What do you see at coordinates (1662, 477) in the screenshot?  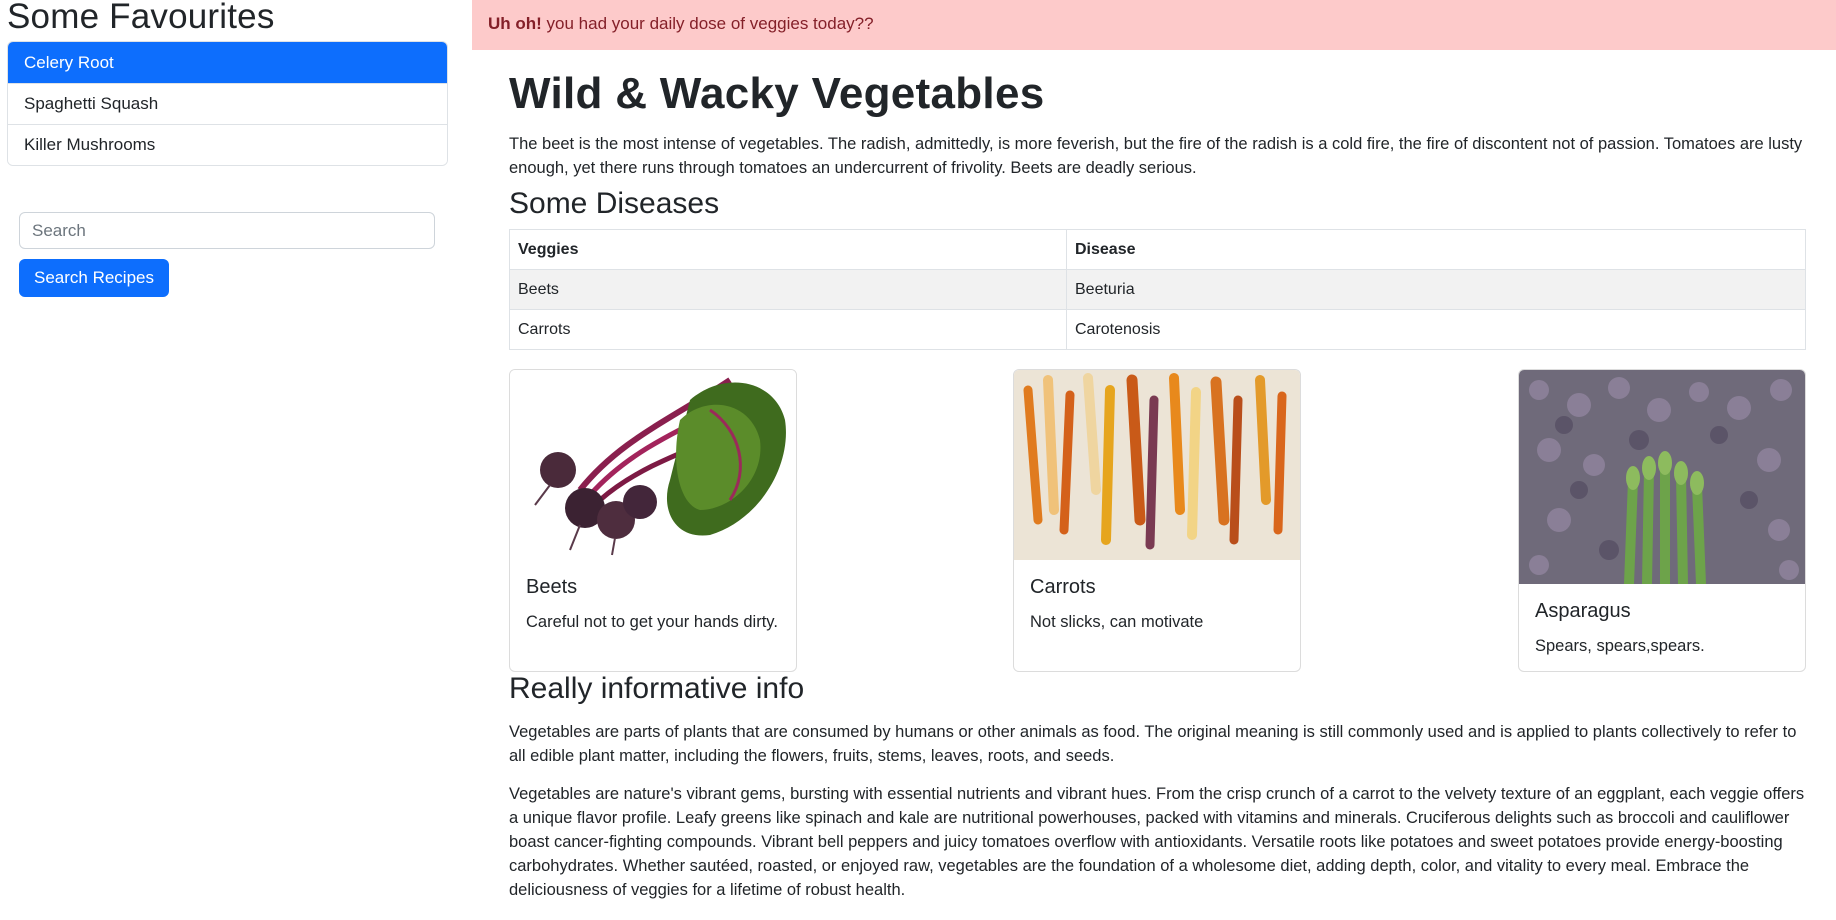 I see `asparagus-image` at bounding box center [1662, 477].